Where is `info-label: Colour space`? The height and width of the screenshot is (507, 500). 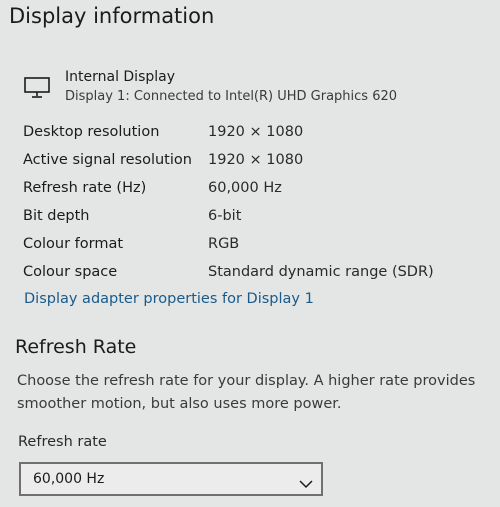 info-label: Colour space is located at coordinates (70, 272).